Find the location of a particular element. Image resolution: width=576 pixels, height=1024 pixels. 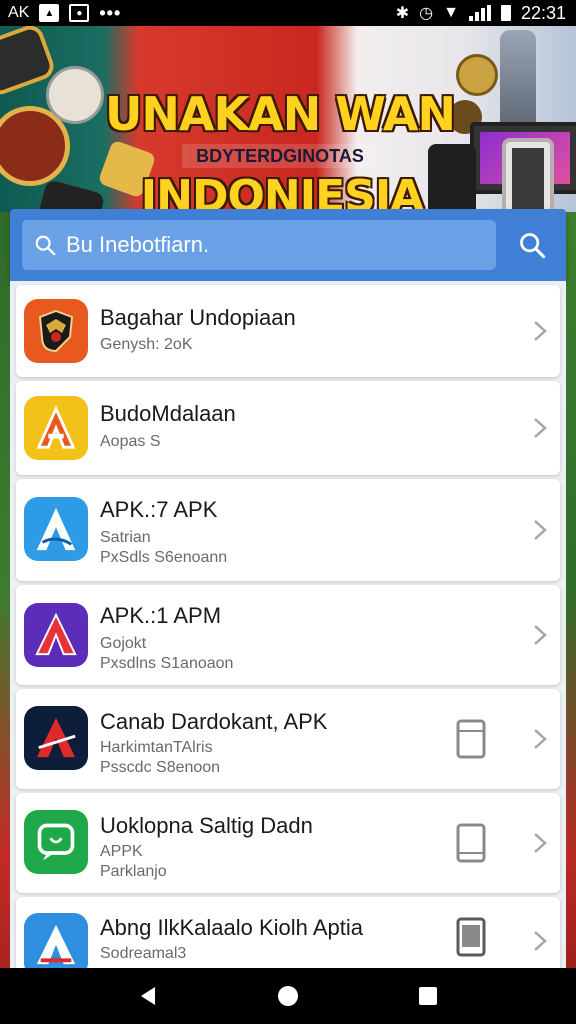

app-subtitle: APPK is located at coordinates (121, 851).